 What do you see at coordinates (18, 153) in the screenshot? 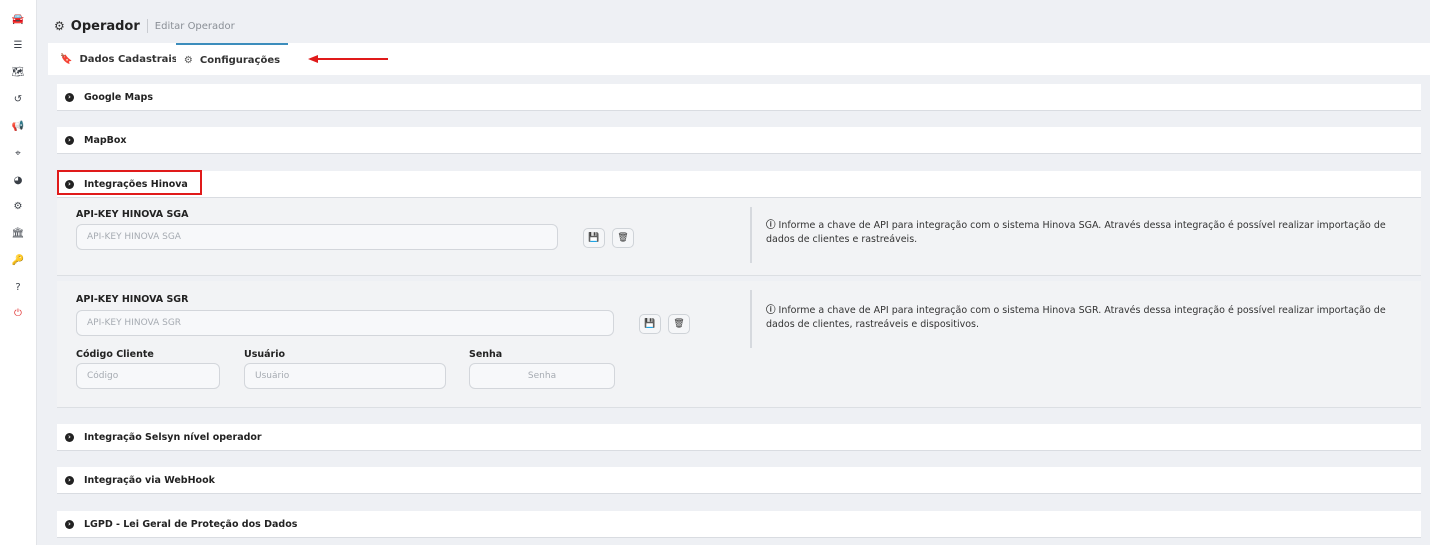
I see `crosshair-icon: ⌖` at bounding box center [18, 153].